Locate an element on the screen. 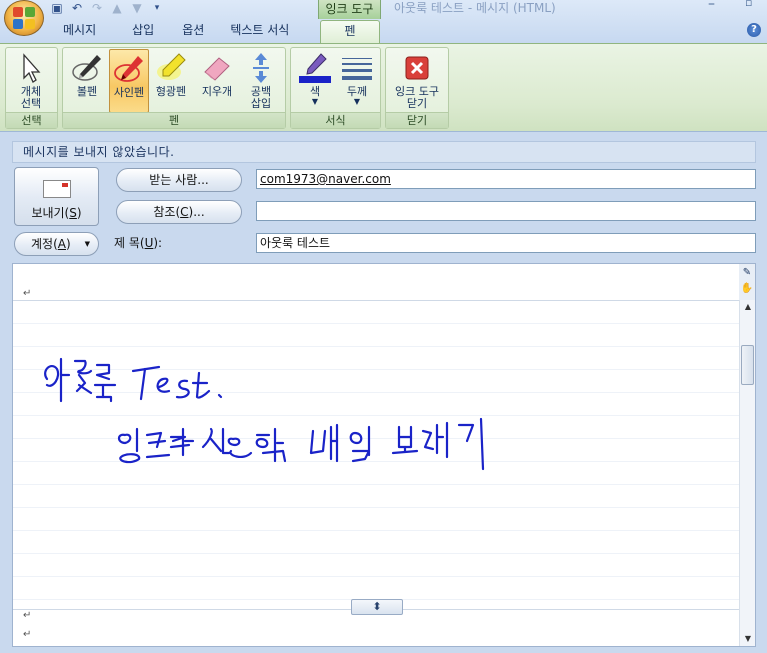 This screenshot has width=767, height=653. recipient-address: com1973@naver.com is located at coordinates (325, 179).